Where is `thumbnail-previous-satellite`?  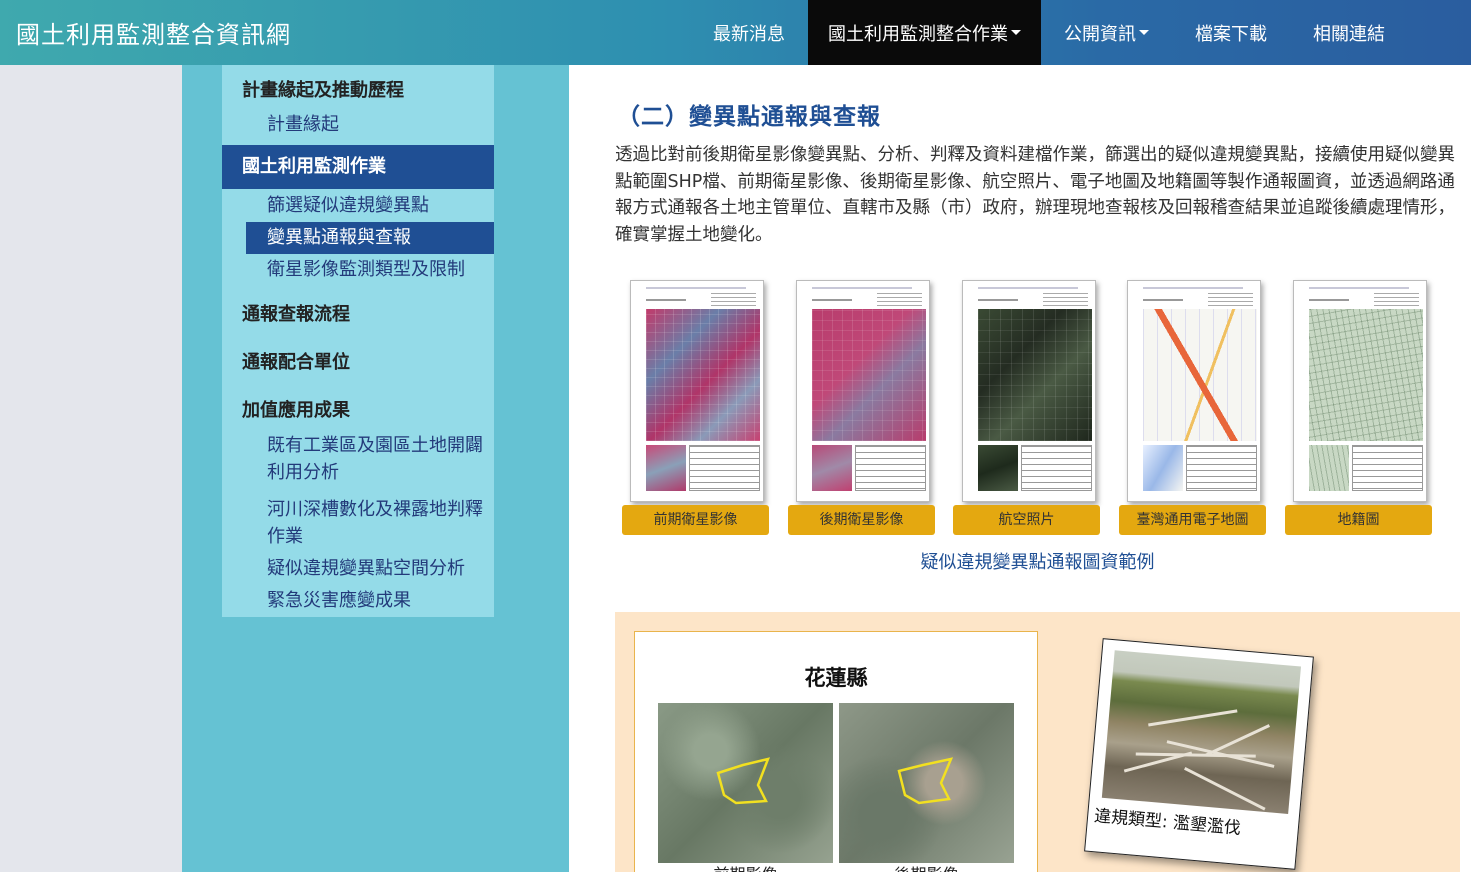
thumbnail-previous-satellite is located at coordinates (697, 391).